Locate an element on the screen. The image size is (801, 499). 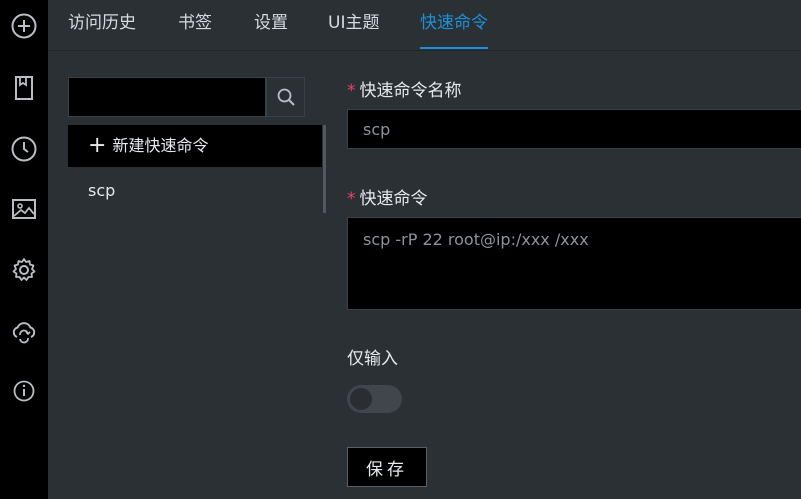
command-field-label: * 快速命令 is located at coordinates (387, 199).